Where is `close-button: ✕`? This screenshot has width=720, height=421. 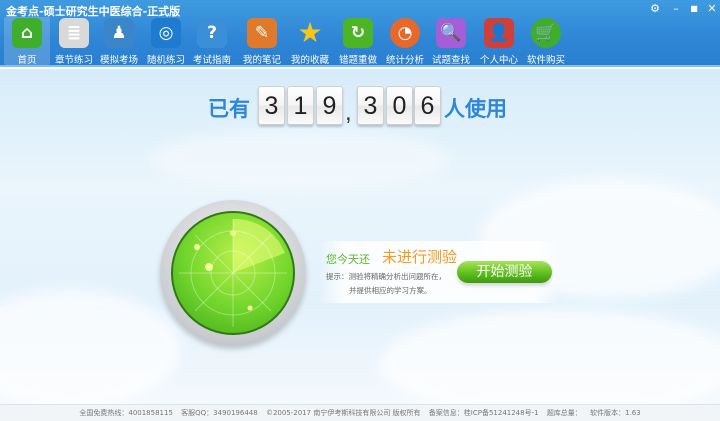 close-button: ✕ is located at coordinates (711, 9).